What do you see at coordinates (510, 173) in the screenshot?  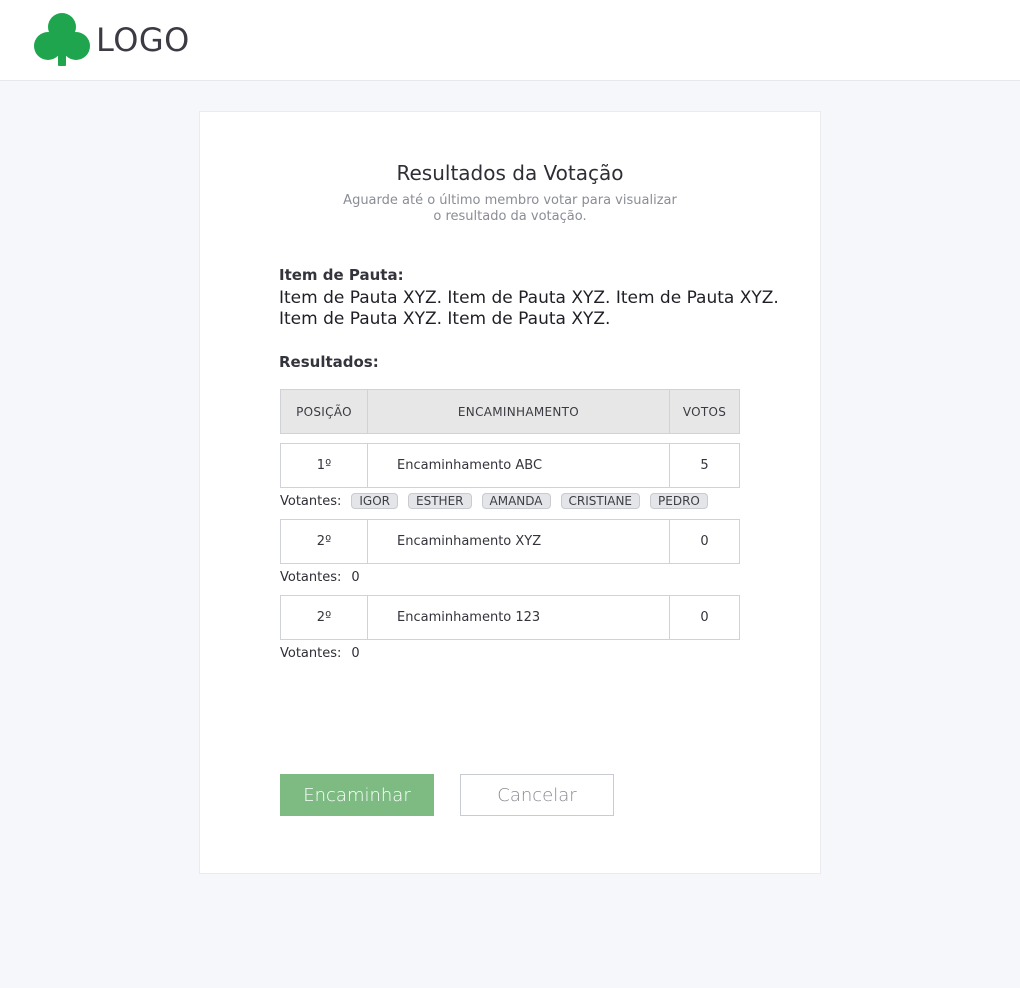 I see `page-title: Resultados da Votação` at bounding box center [510, 173].